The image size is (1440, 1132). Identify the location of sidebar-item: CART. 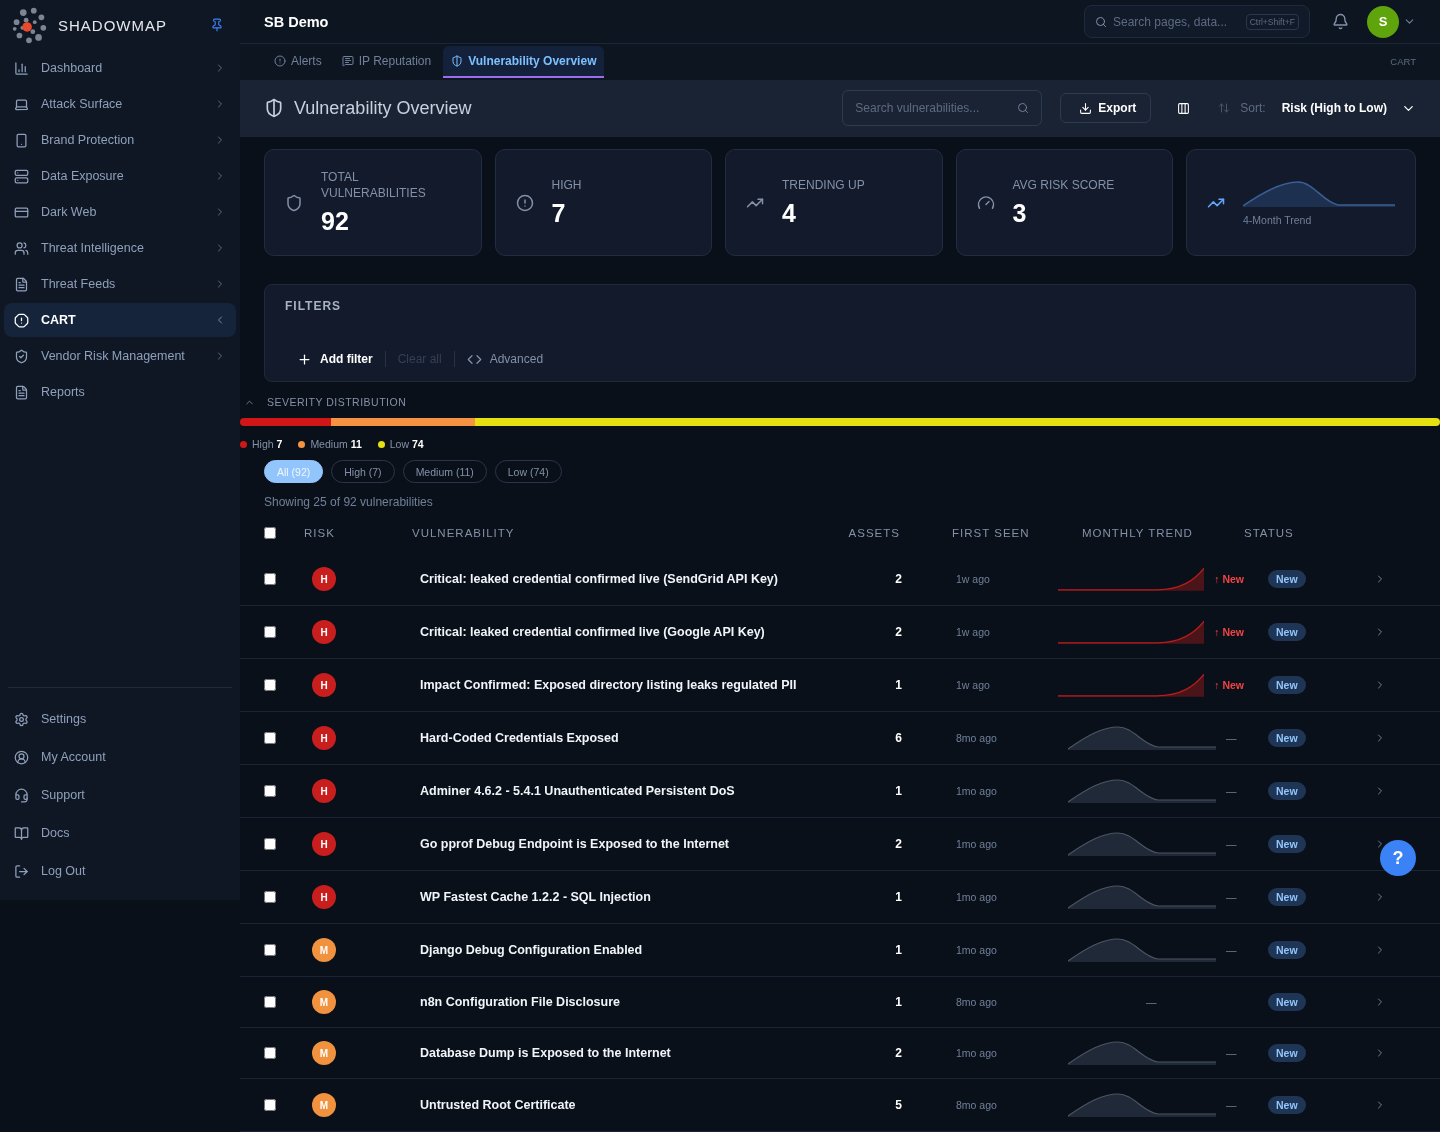
(120, 320).